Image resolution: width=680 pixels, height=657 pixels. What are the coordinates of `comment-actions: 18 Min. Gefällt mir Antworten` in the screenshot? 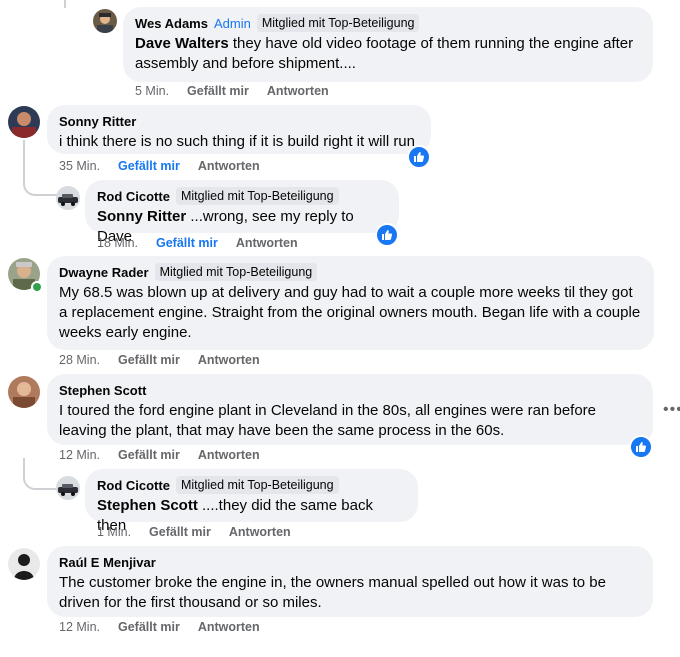 It's located at (197, 243).